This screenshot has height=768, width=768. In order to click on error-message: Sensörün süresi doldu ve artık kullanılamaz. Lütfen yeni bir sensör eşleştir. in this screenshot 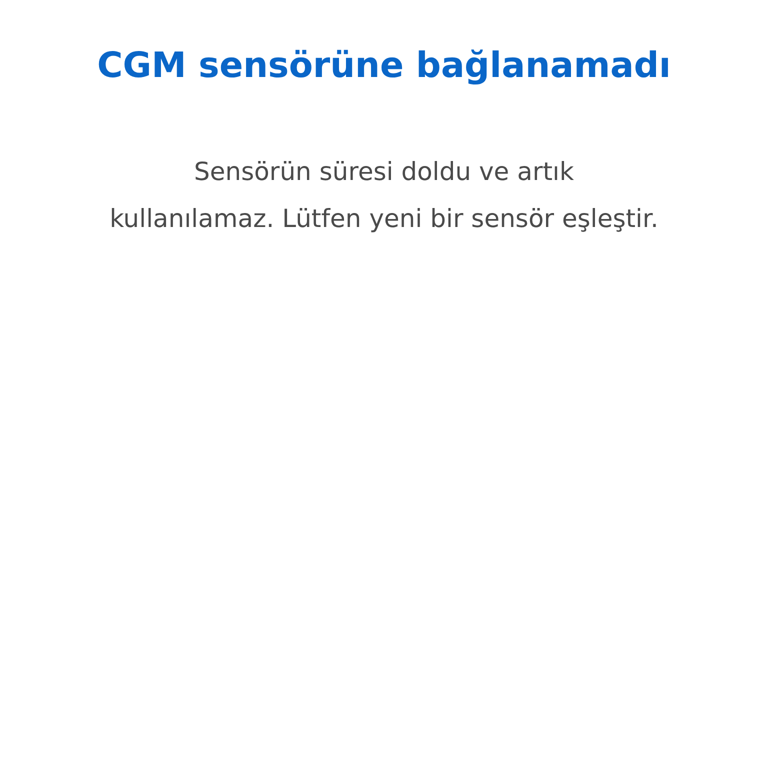, I will do `click(384, 195)`.